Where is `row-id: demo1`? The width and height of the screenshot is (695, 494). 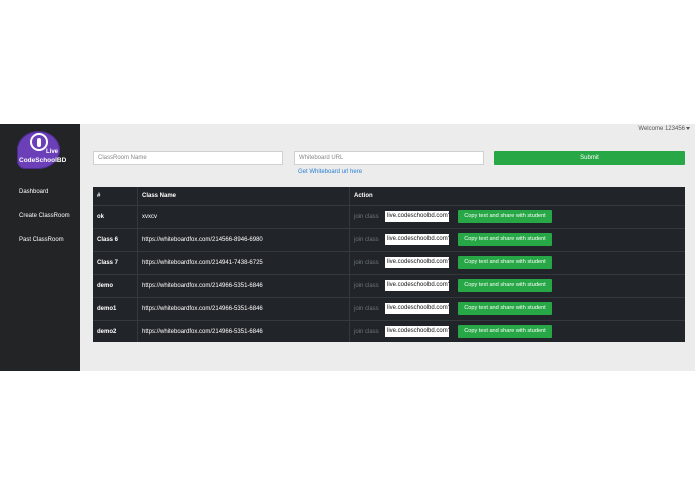 row-id: demo1 is located at coordinates (107, 309).